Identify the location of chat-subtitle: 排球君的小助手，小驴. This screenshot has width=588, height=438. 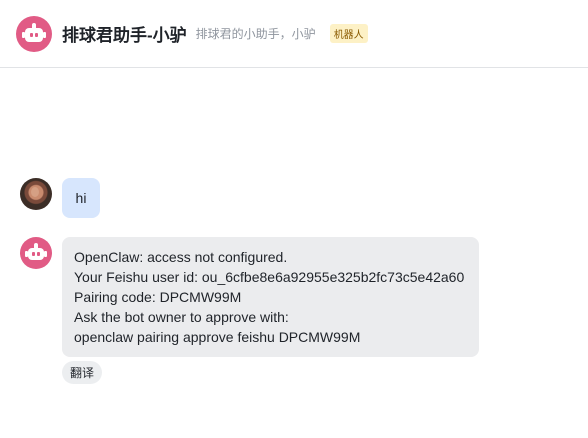
(255, 34).